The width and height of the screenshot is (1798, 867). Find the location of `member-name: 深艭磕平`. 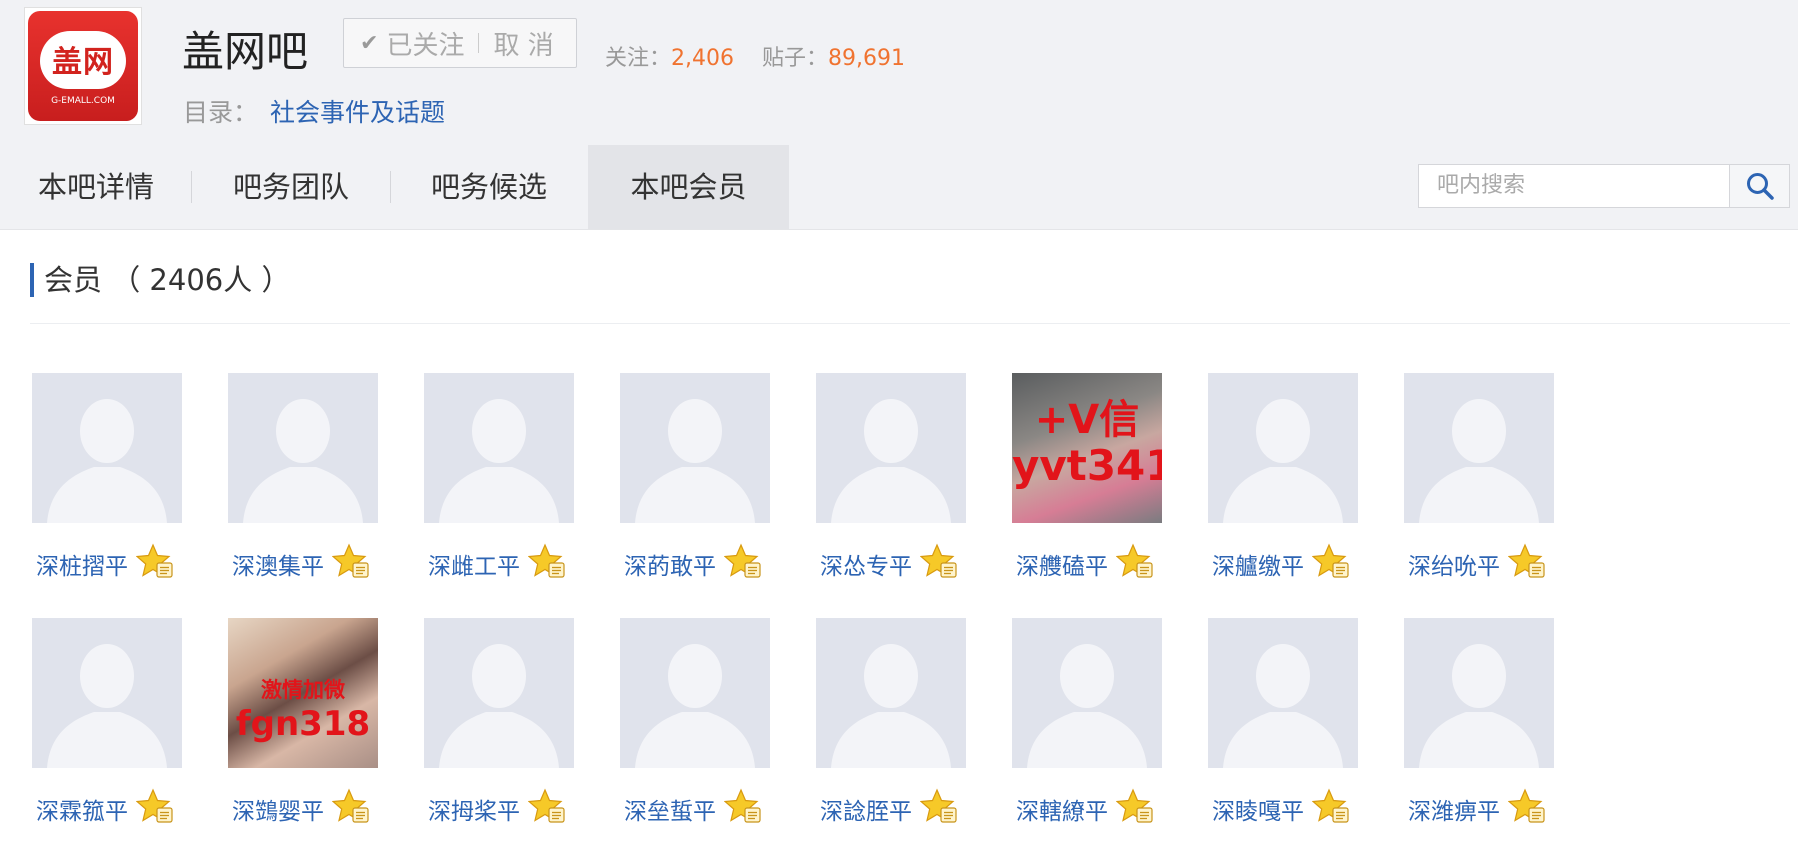

member-name: 深艭磕平 is located at coordinates (1062, 564).